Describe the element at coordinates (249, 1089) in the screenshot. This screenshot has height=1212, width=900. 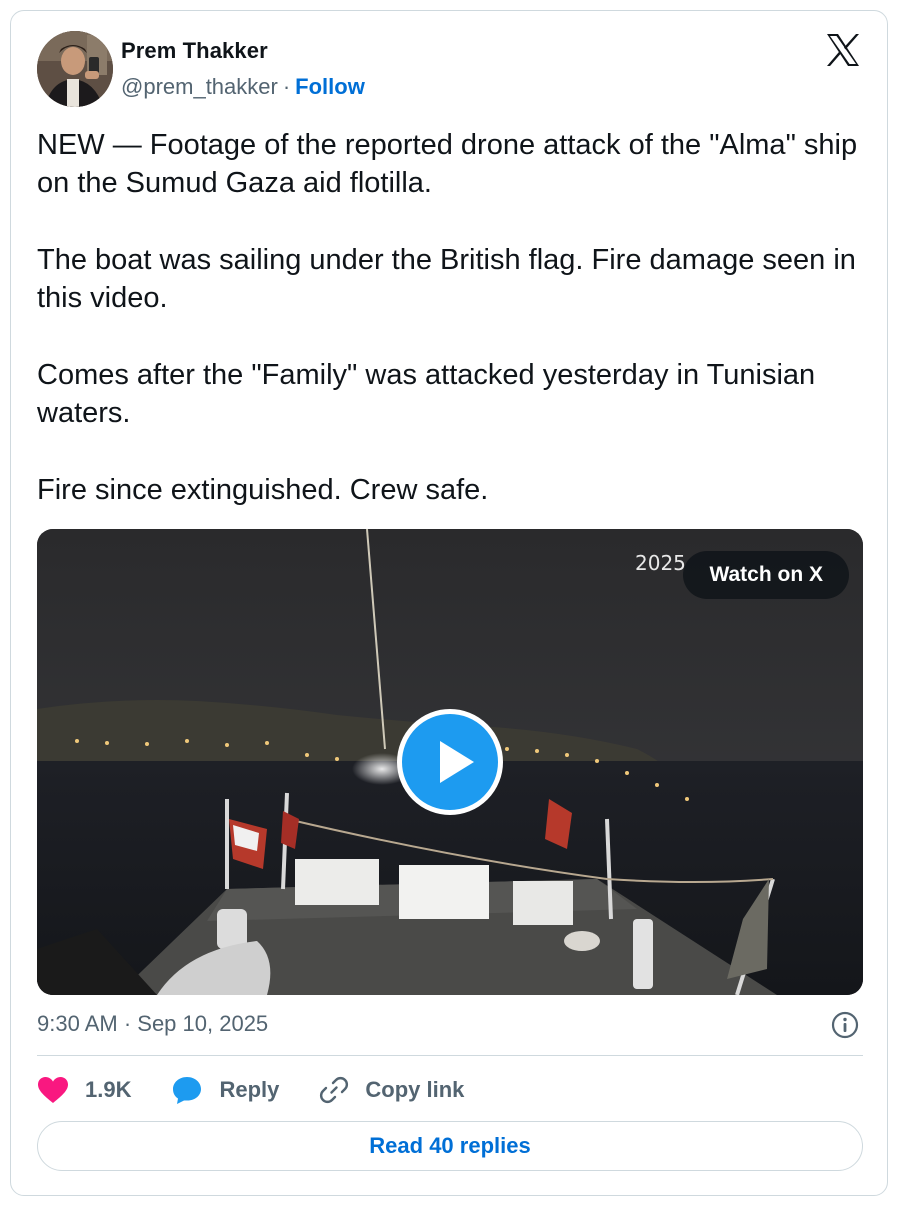
I see `reply-label: Reply` at that location.